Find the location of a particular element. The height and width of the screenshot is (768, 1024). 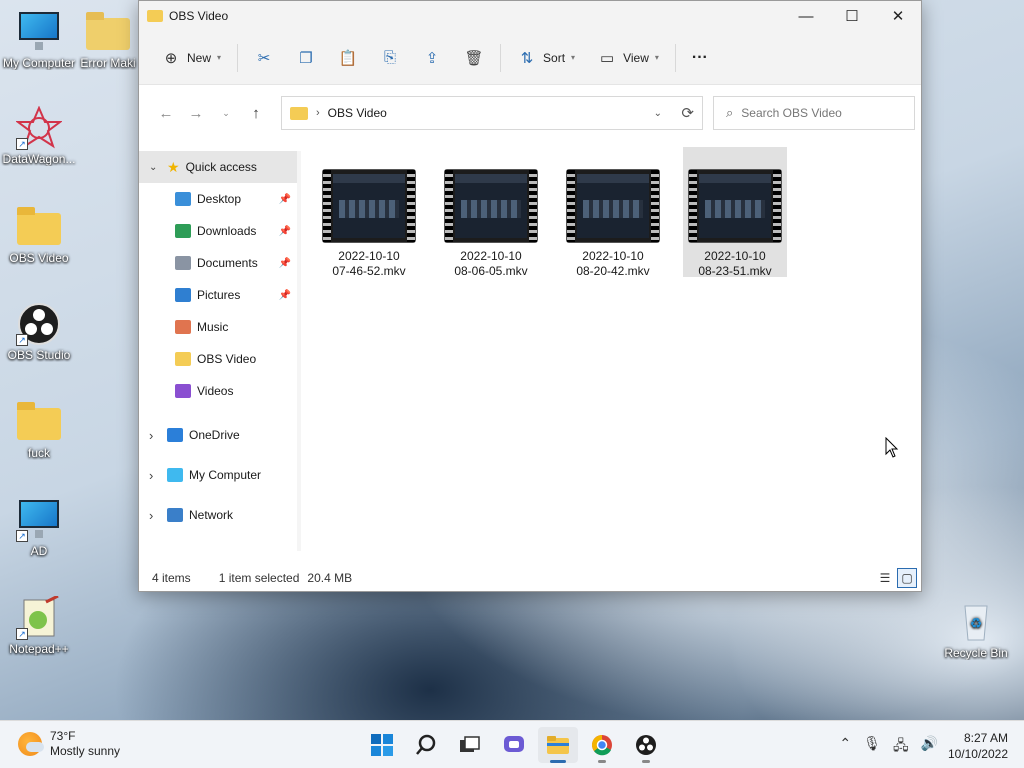

music-icon is located at coordinates (183, 327).